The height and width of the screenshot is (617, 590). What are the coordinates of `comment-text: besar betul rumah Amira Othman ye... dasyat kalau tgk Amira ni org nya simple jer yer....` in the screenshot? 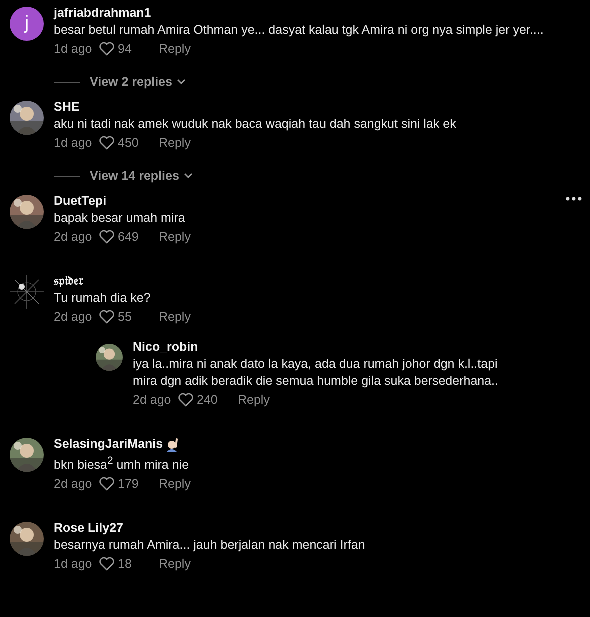 It's located at (299, 30).